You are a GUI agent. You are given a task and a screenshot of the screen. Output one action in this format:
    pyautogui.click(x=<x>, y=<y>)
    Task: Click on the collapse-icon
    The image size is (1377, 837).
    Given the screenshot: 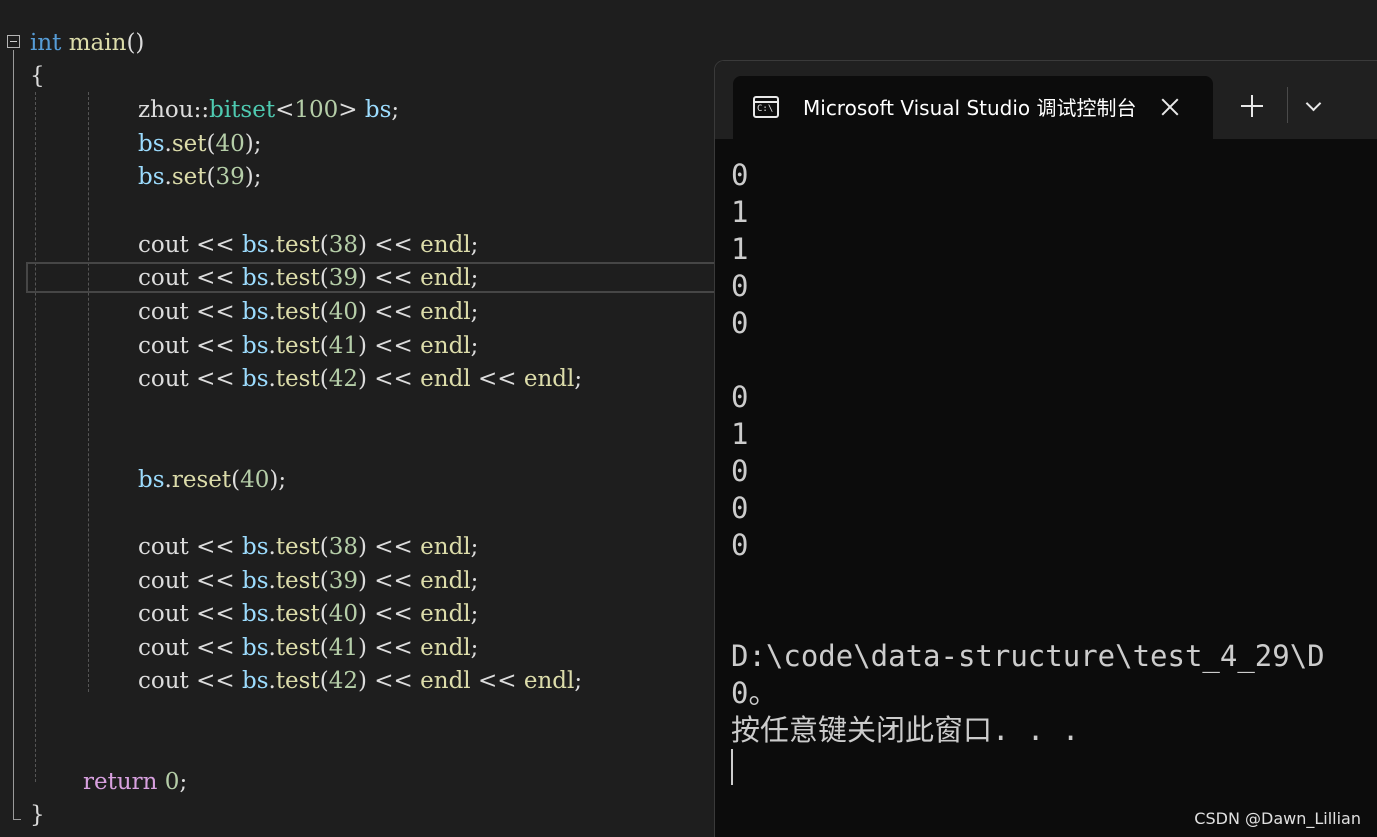 What is the action you would take?
    pyautogui.click(x=13, y=41)
    